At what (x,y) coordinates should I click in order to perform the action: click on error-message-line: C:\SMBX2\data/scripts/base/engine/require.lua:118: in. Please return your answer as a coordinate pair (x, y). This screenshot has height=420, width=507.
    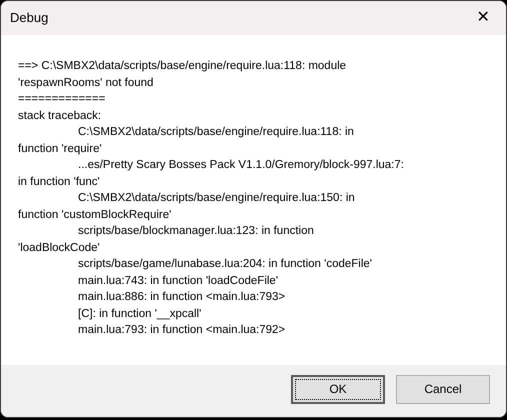
    Looking at the image, I should click on (216, 132).